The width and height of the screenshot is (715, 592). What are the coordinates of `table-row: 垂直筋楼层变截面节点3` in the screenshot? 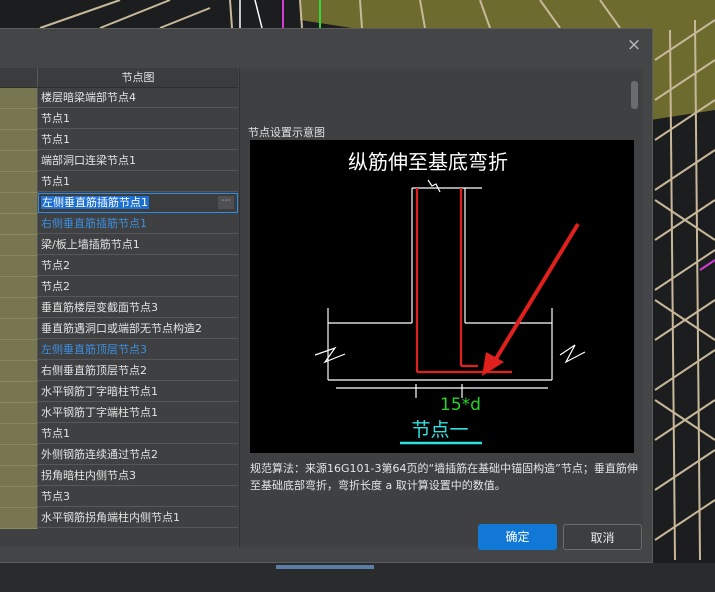 It's located at (119, 308).